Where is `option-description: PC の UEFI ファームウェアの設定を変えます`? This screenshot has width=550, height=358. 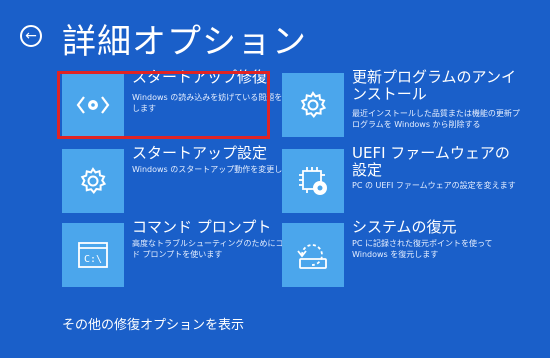
option-description: PC の UEFI ファームウェアの設定を変えます is located at coordinates (434, 185).